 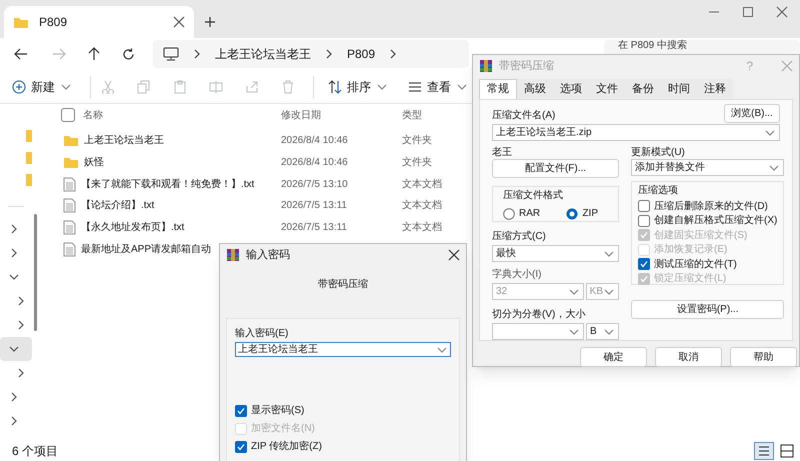 I want to click on field-label: 更新模式(U), so click(x=658, y=152).